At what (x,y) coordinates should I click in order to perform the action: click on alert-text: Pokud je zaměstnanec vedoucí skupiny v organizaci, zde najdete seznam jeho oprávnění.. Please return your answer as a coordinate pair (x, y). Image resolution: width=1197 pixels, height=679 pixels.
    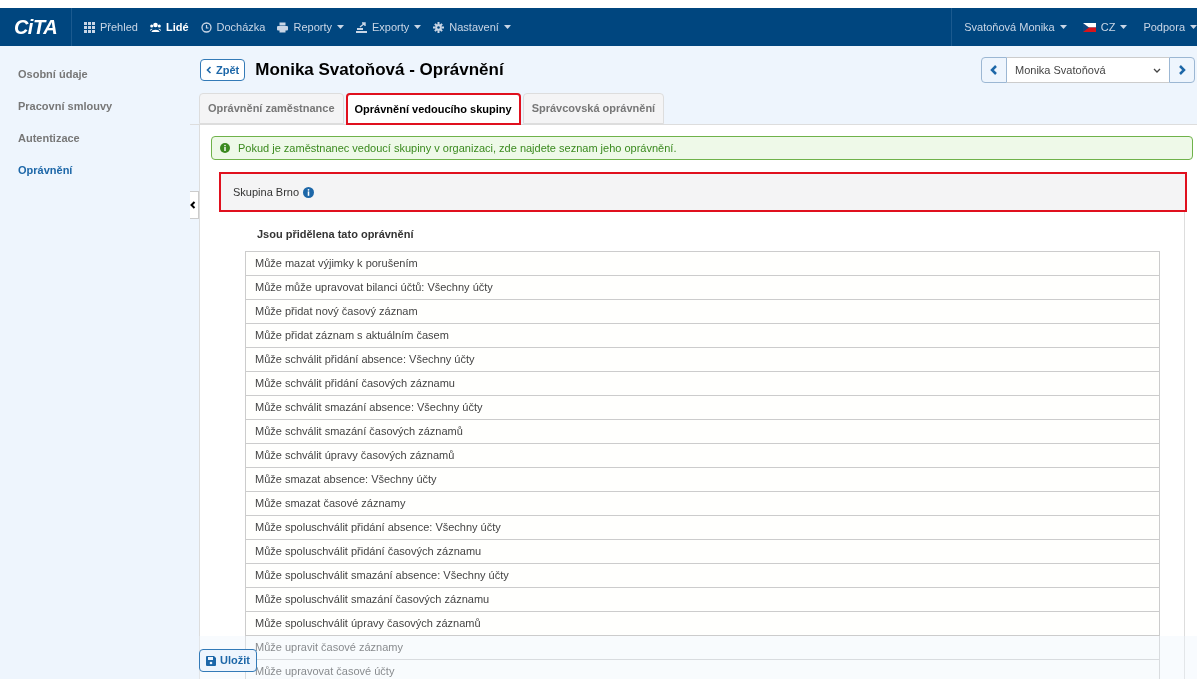
    Looking at the image, I should click on (457, 148).